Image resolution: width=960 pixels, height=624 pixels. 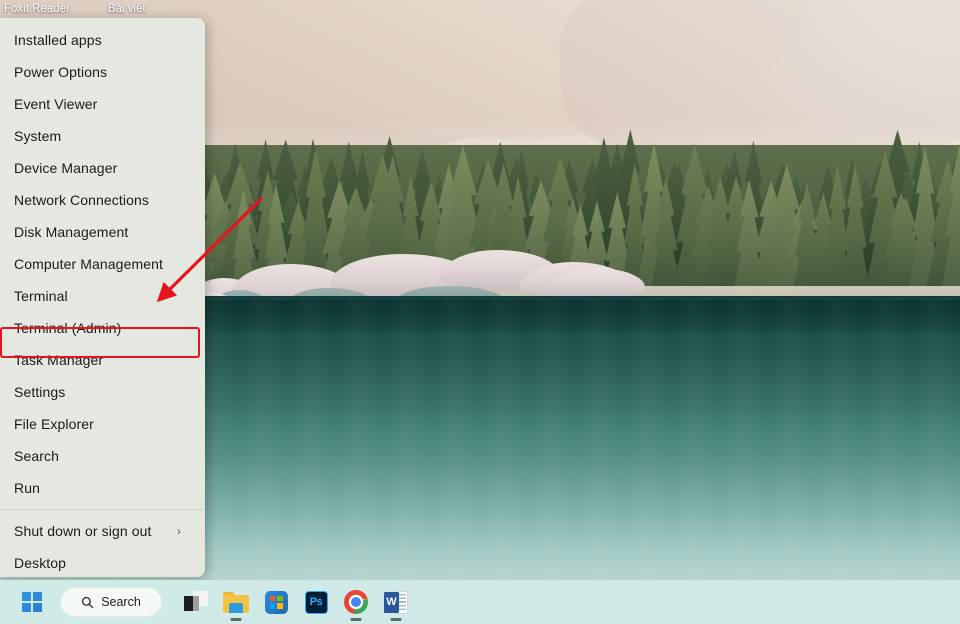 What do you see at coordinates (102, 488) in the screenshot?
I see `menu-item-run: Run` at bounding box center [102, 488].